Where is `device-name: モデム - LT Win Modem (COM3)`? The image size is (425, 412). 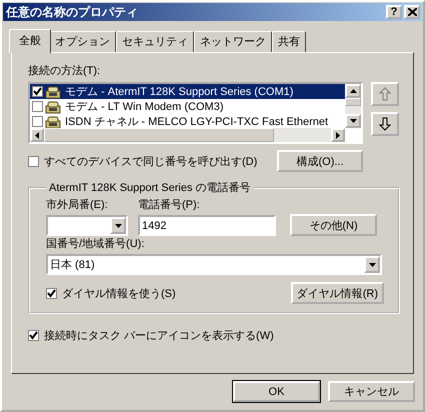 device-name: モデム - LT Win Modem (COM3) is located at coordinates (144, 107).